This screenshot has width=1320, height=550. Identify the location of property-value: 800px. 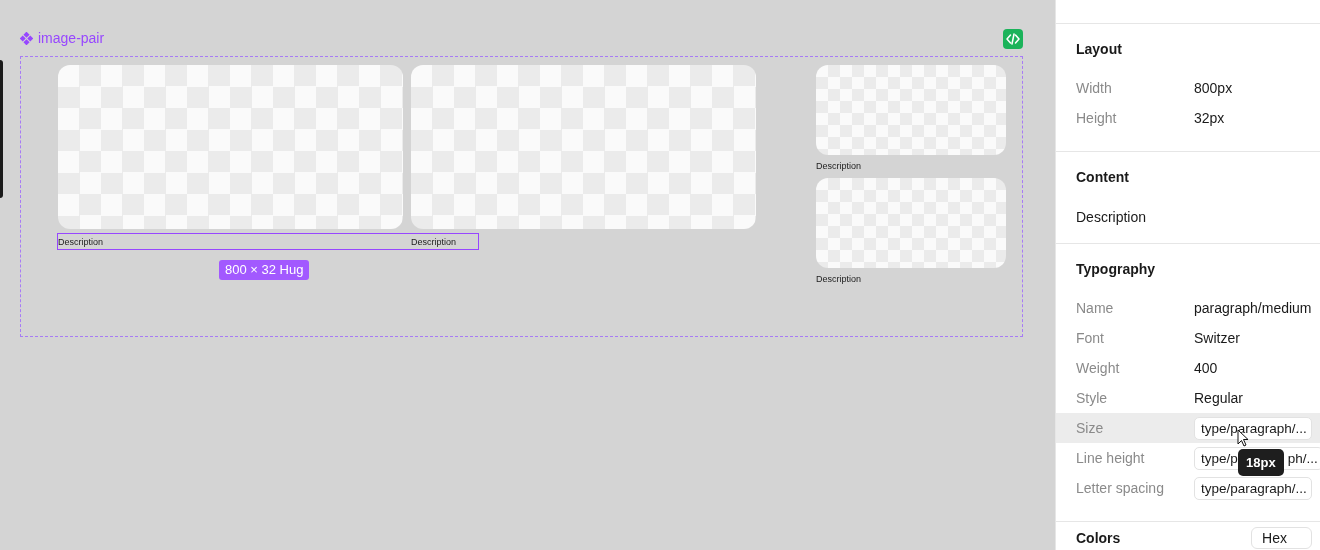
(1213, 88).